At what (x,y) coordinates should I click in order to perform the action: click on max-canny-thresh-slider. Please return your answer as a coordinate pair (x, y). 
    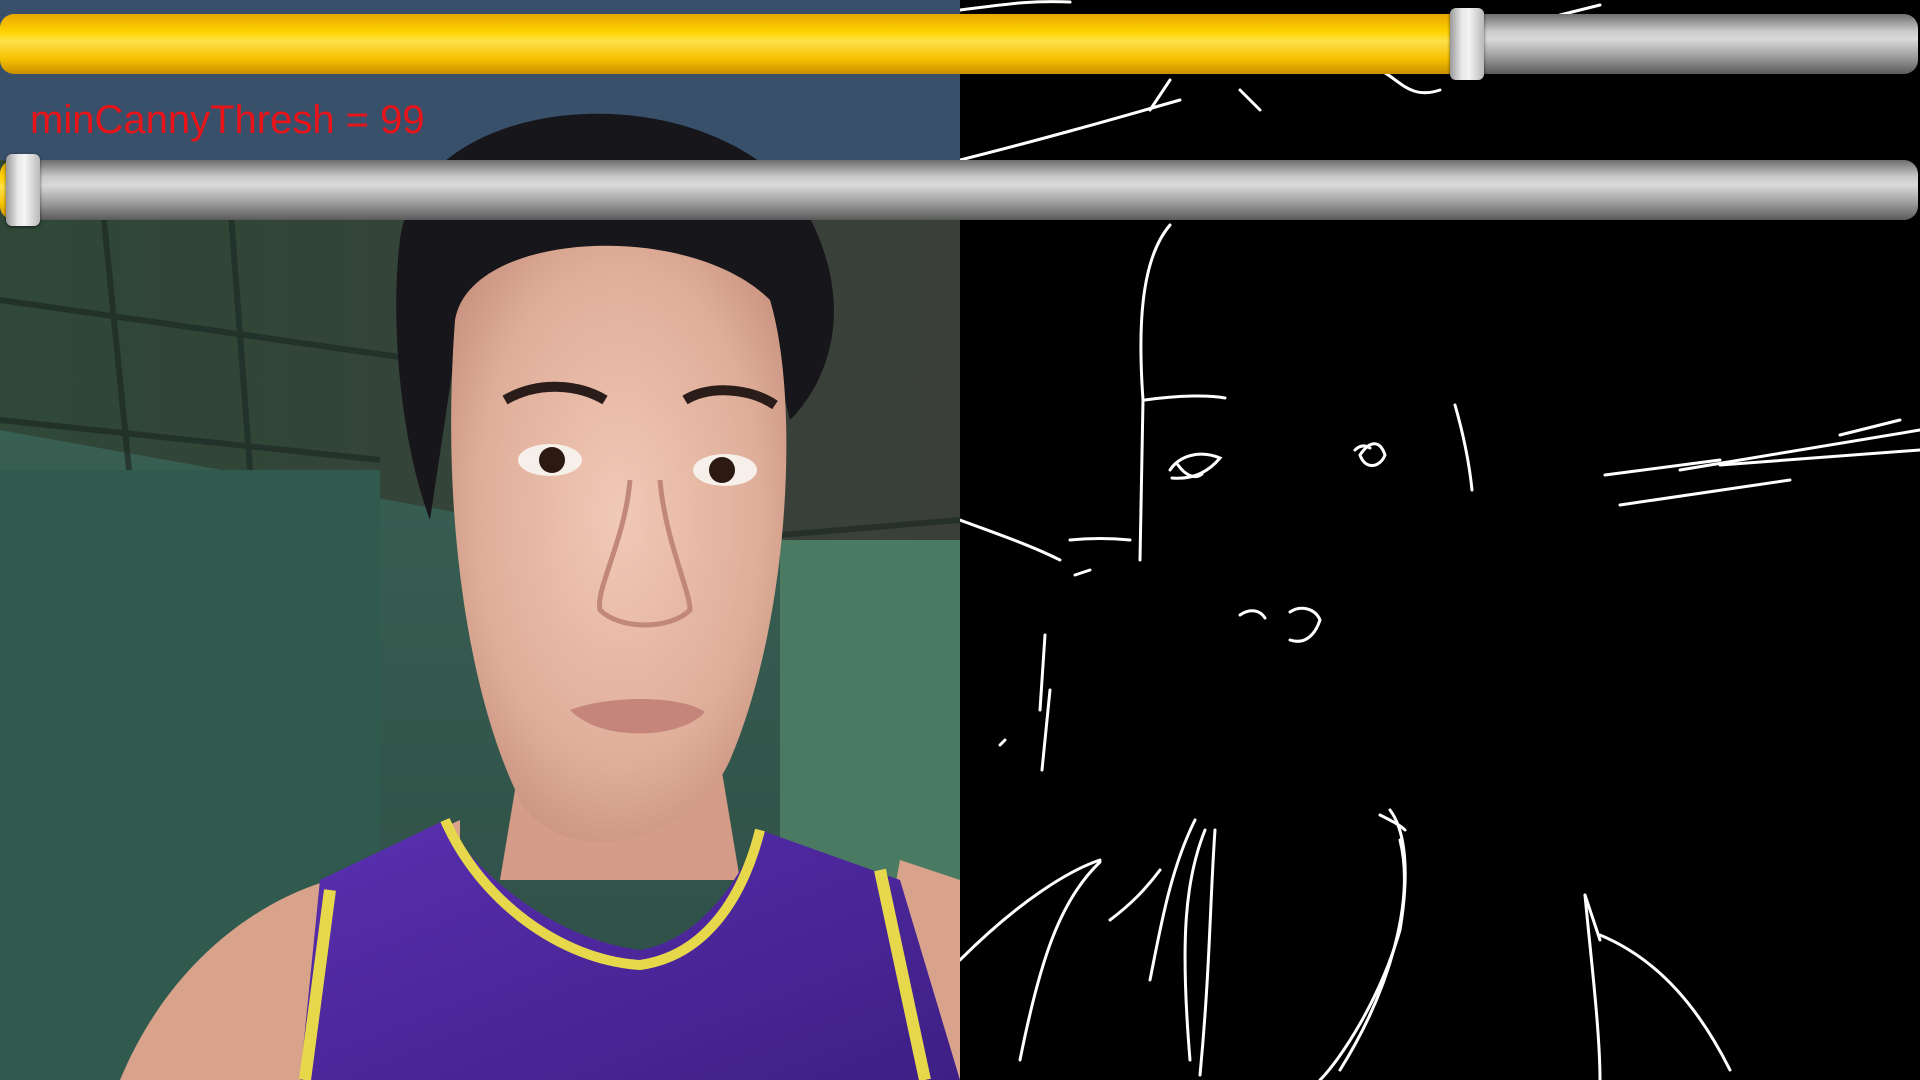
    Looking at the image, I should click on (960, 44).